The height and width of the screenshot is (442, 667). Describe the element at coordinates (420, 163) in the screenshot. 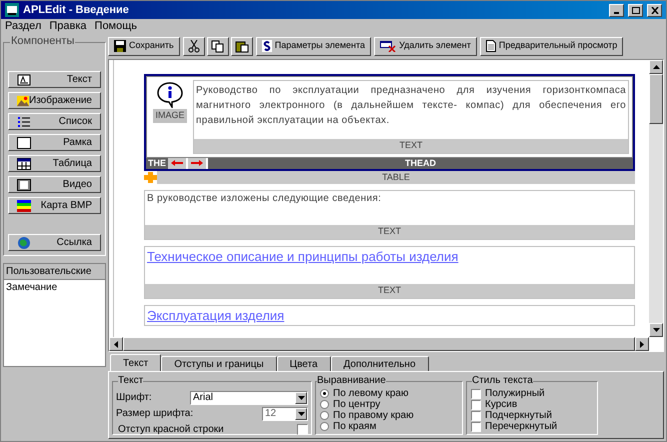

I see `thead-tag: THEAD` at that location.